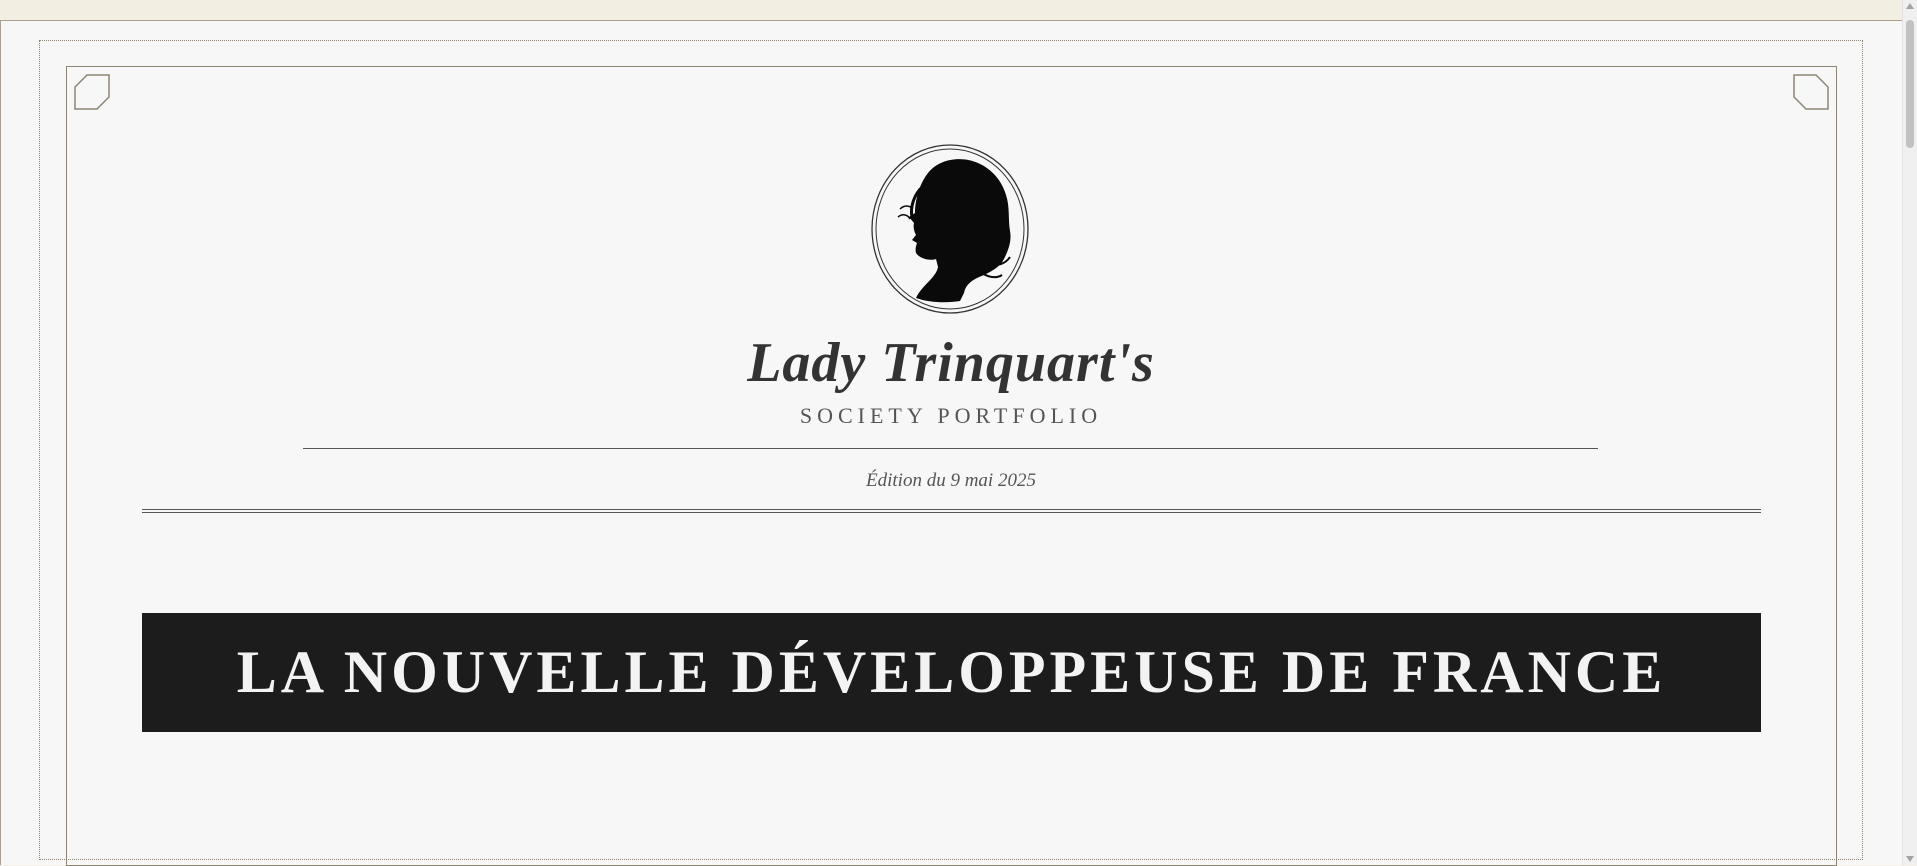 Image resolution: width=1917 pixels, height=866 pixels. Describe the element at coordinates (92, 92) in the screenshot. I see `corner-ornament-top-left-icon` at that location.